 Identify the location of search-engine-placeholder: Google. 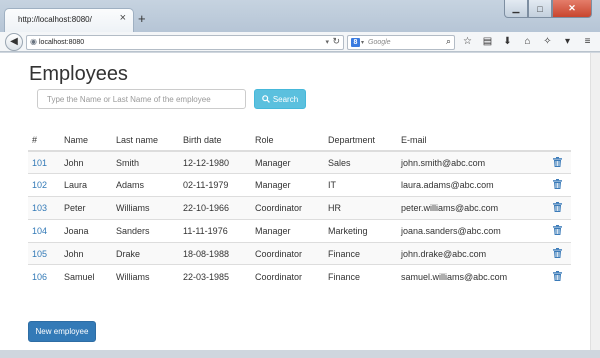
(379, 42).